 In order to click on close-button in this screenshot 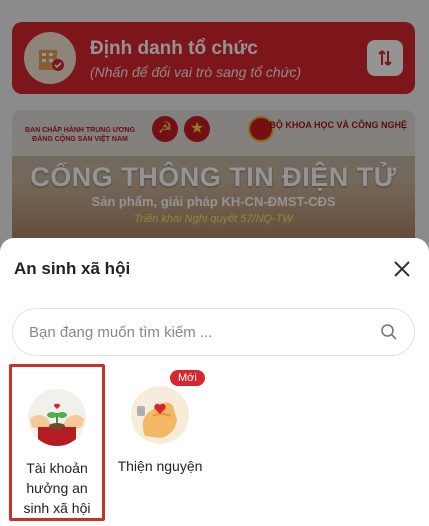, I will do `click(402, 269)`.